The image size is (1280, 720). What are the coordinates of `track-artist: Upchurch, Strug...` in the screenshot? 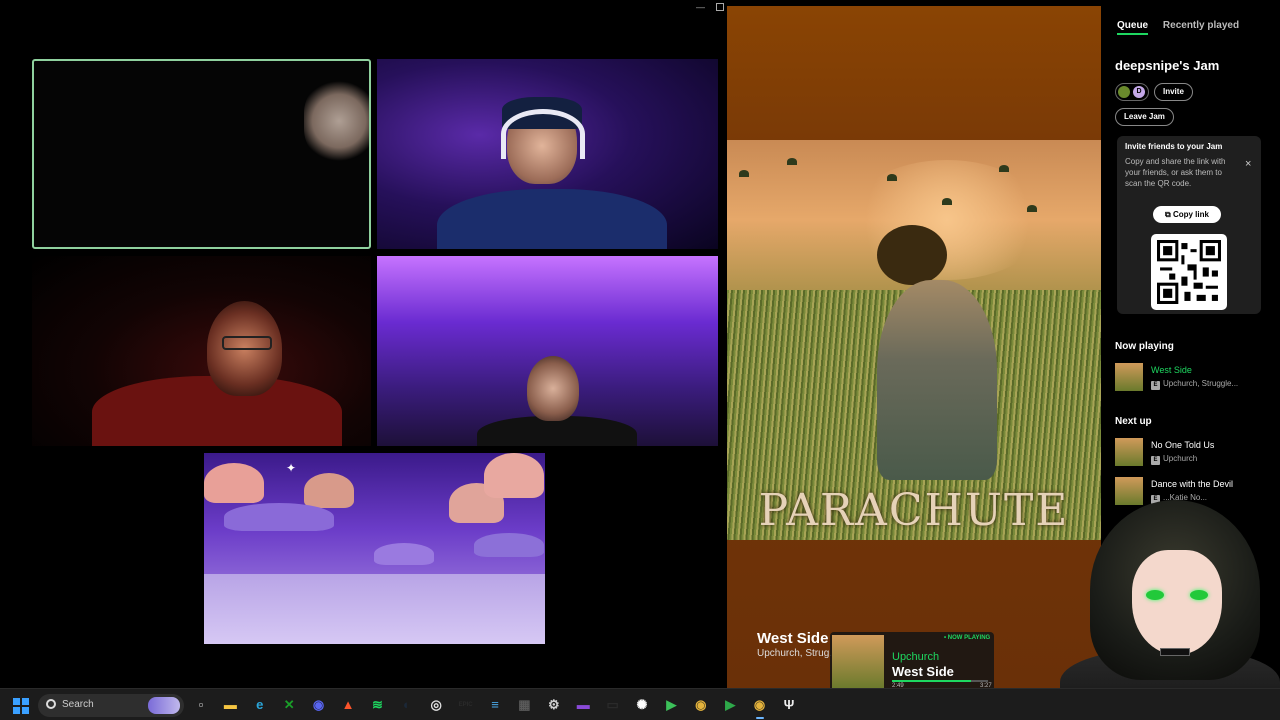 It's located at (797, 653).